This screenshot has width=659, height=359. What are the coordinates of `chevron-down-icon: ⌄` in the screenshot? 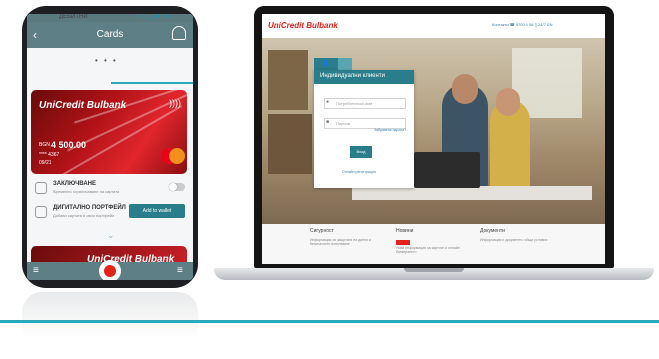 It's located at (111, 235).